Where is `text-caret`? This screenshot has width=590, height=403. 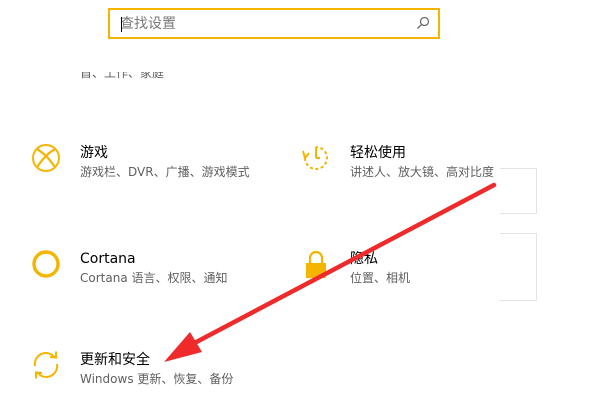 text-caret is located at coordinates (121, 24).